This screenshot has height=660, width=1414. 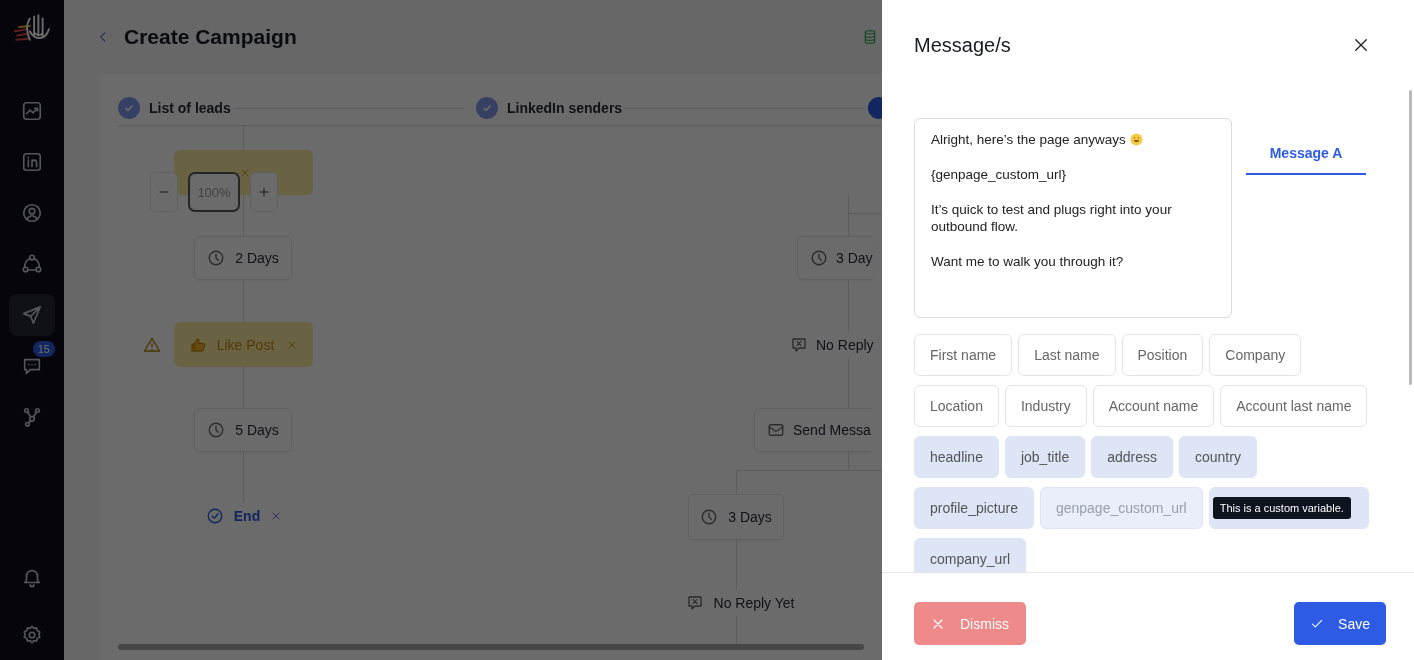 I want to click on node-label: End, so click(x=247, y=516).